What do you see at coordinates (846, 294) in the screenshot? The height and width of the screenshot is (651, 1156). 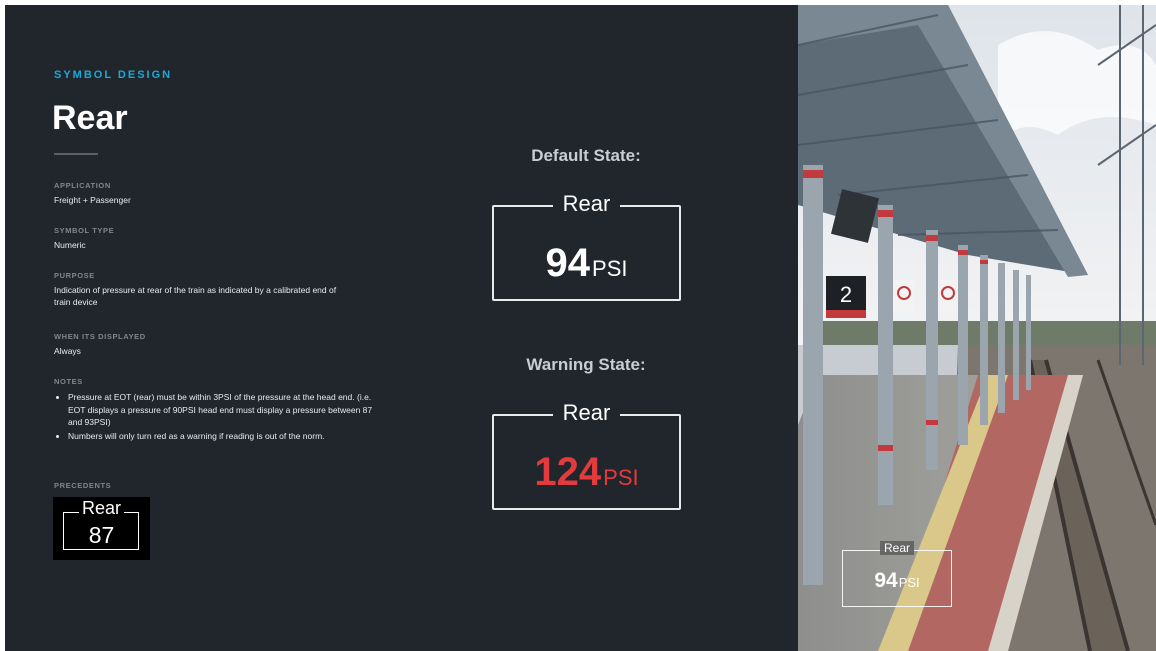 I see `platform-number: 2` at bounding box center [846, 294].